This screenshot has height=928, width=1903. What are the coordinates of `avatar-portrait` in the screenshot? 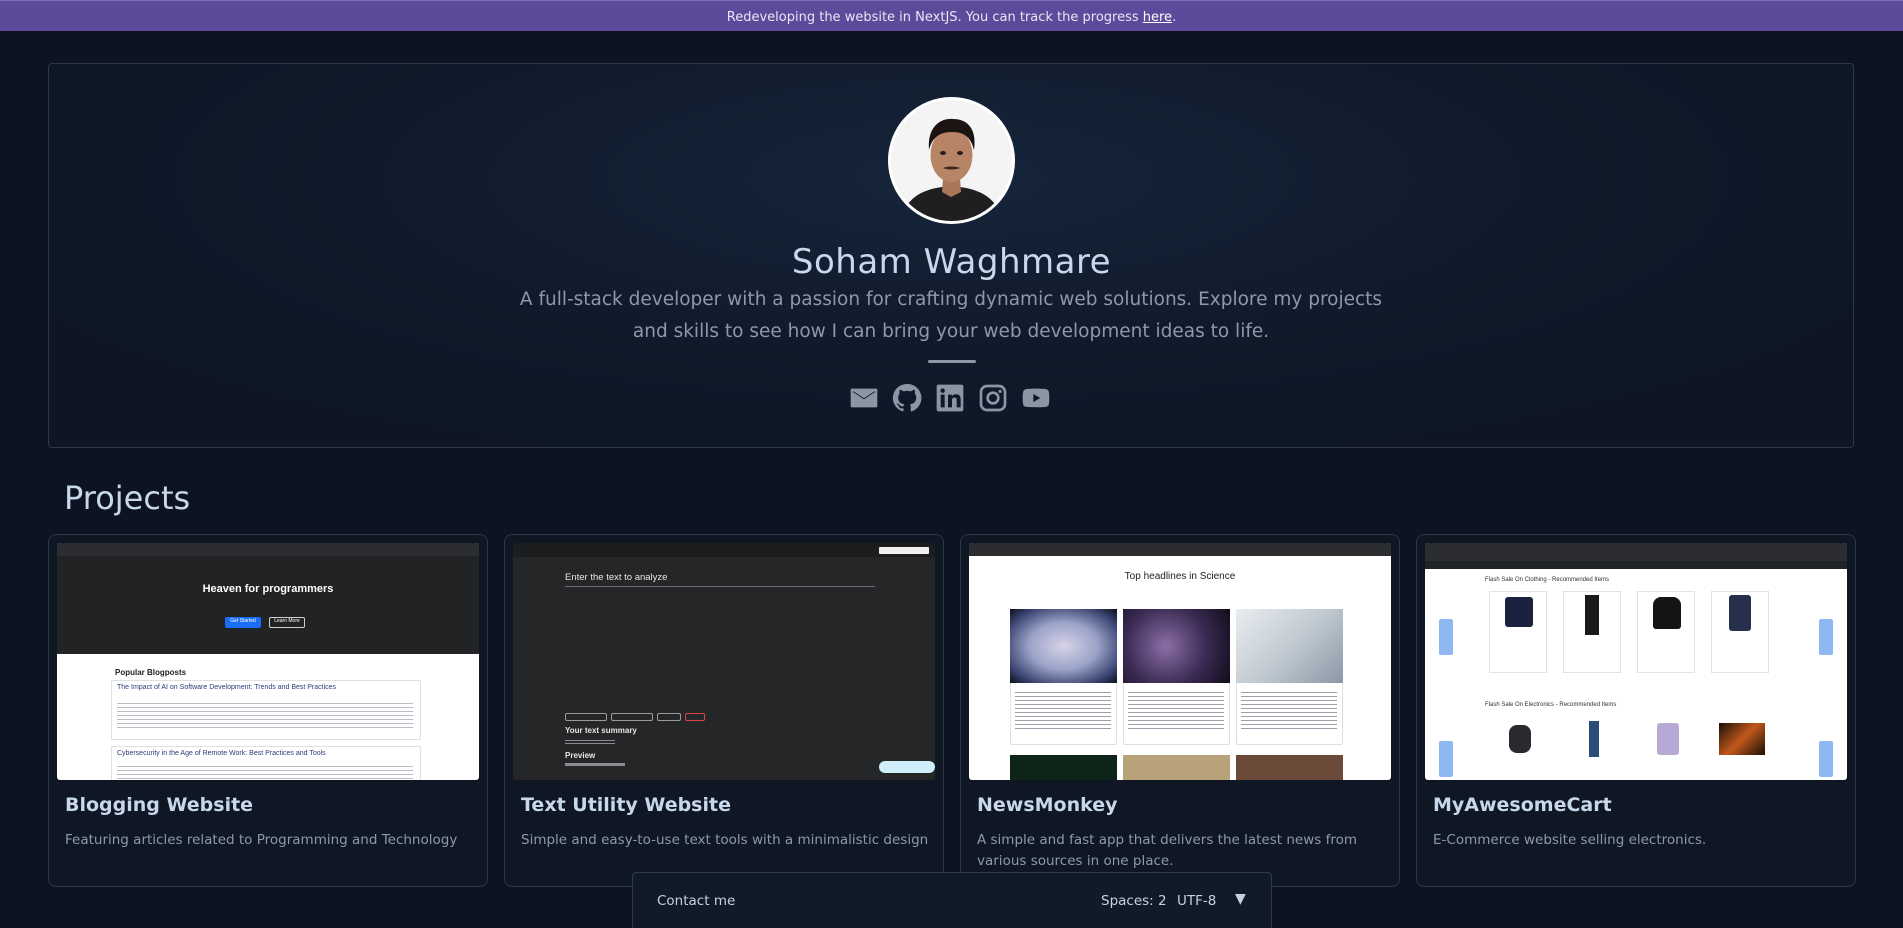 It's located at (951, 160).